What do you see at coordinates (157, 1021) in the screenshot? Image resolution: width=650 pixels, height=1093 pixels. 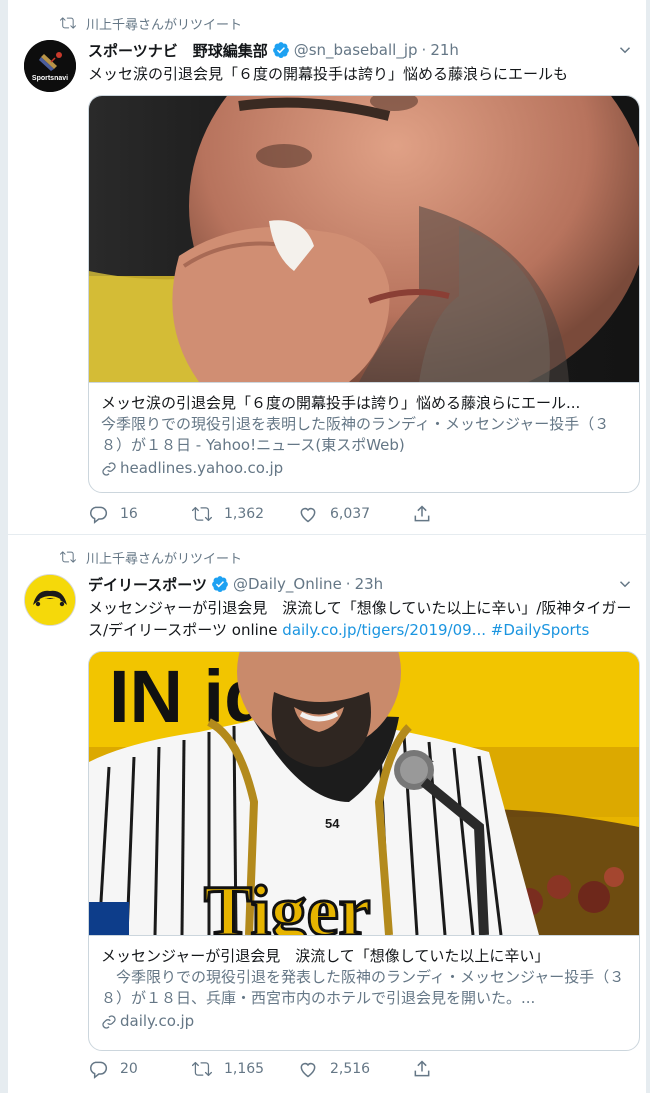 I see `card-domain-text: daily.co.jp` at bounding box center [157, 1021].